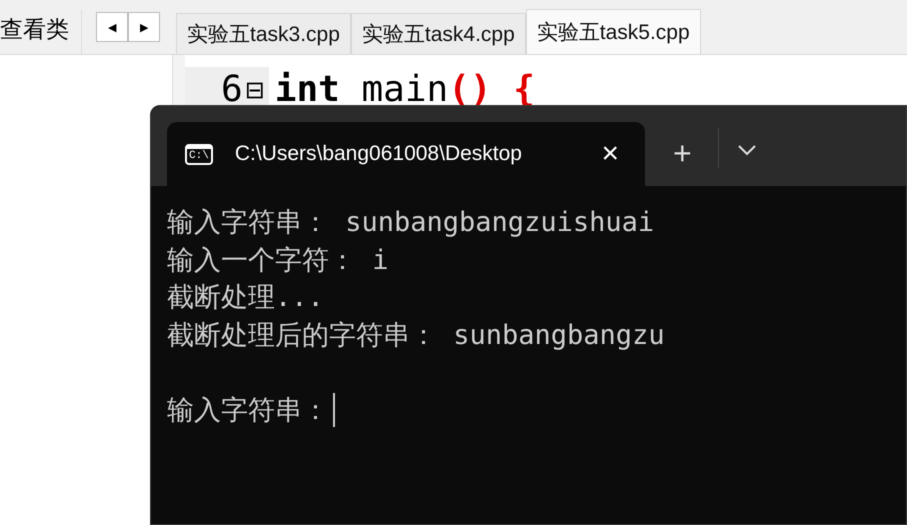  Describe the element at coordinates (112, 27) in the screenshot. I see `scroll-button: ◀` at that location.